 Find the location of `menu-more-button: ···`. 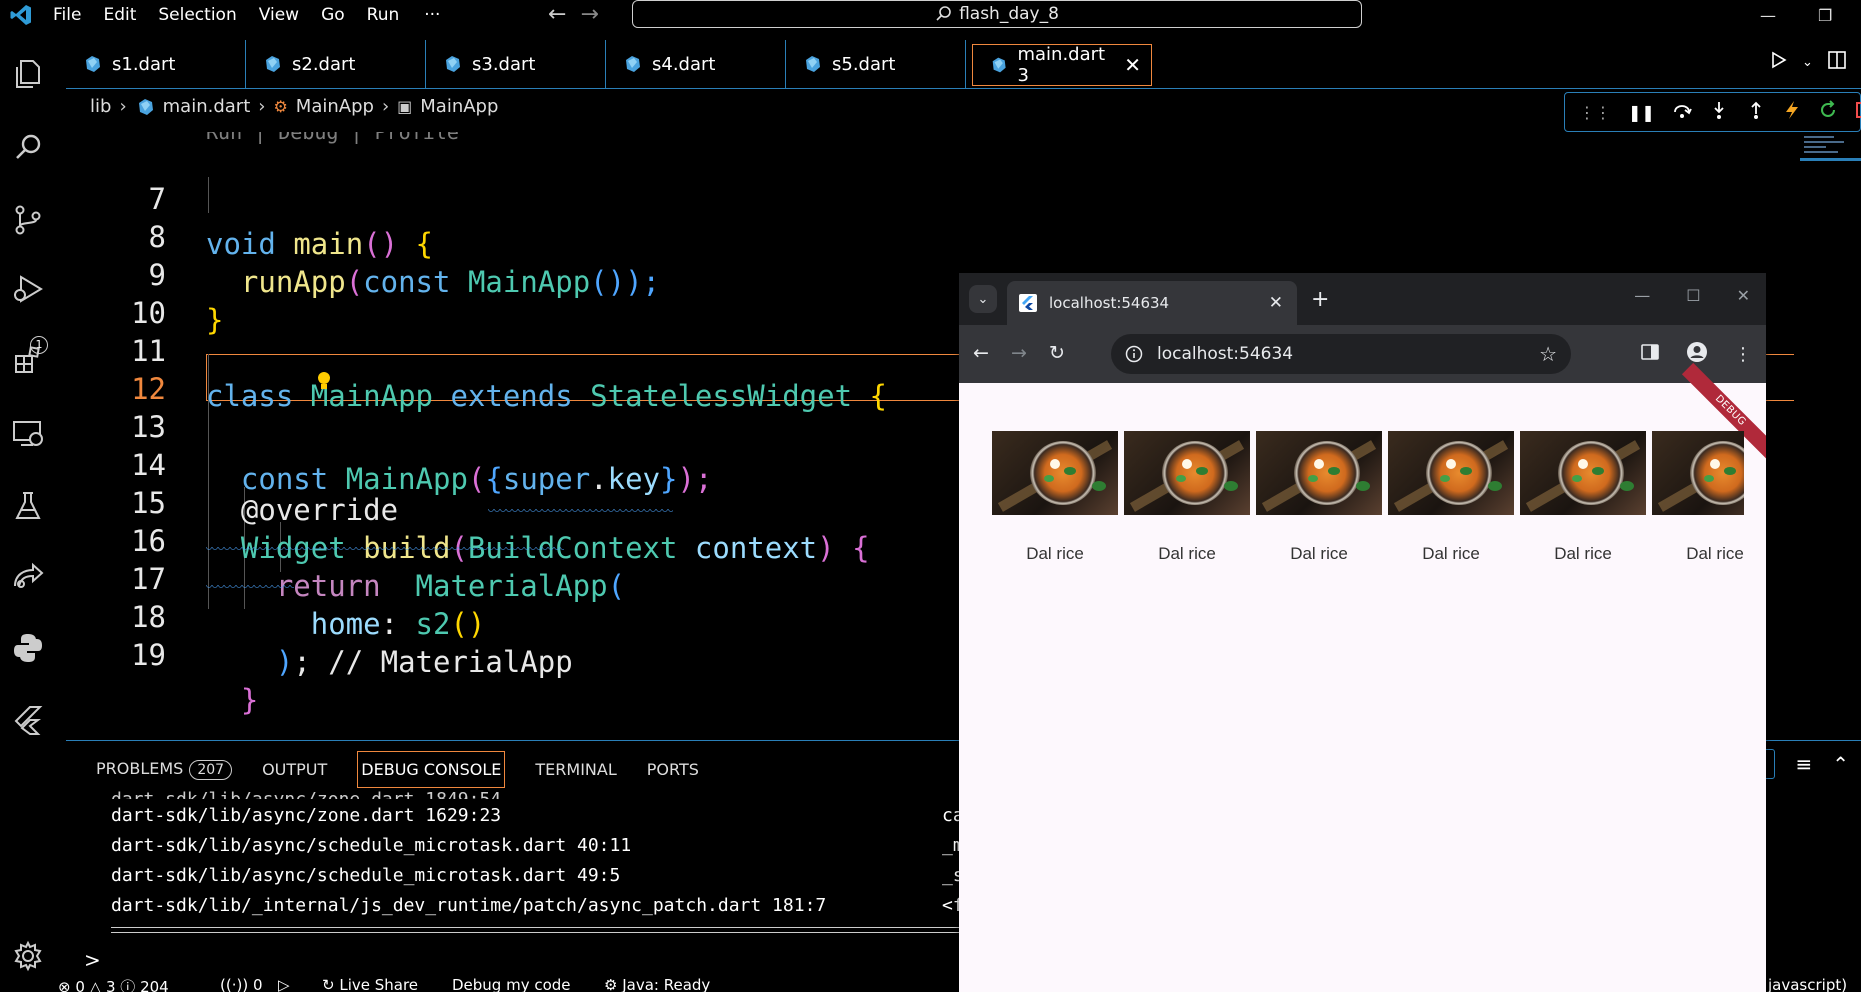

menu-more-button: ··· is located at coordinates (432, 15).